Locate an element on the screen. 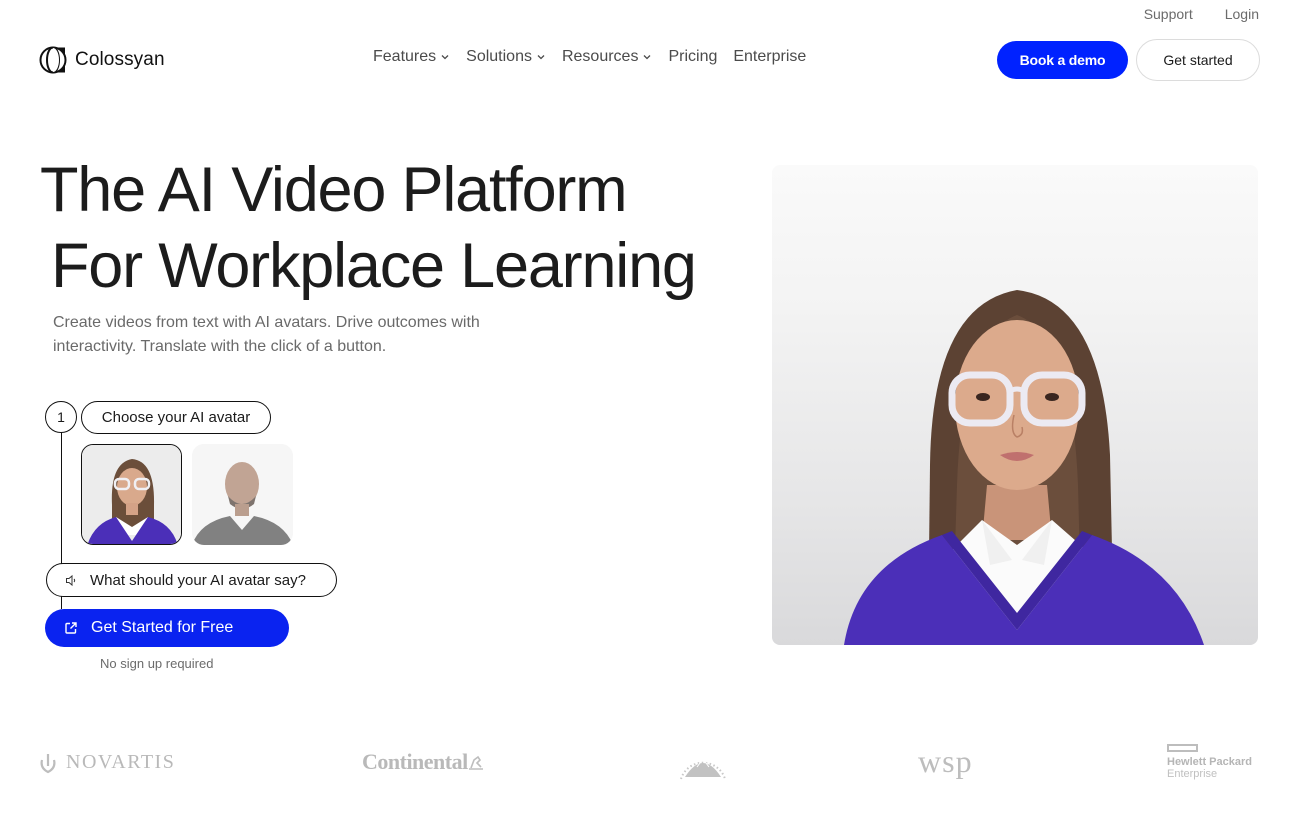  nav-label: Enterprise is located at coordinates (770, 56).